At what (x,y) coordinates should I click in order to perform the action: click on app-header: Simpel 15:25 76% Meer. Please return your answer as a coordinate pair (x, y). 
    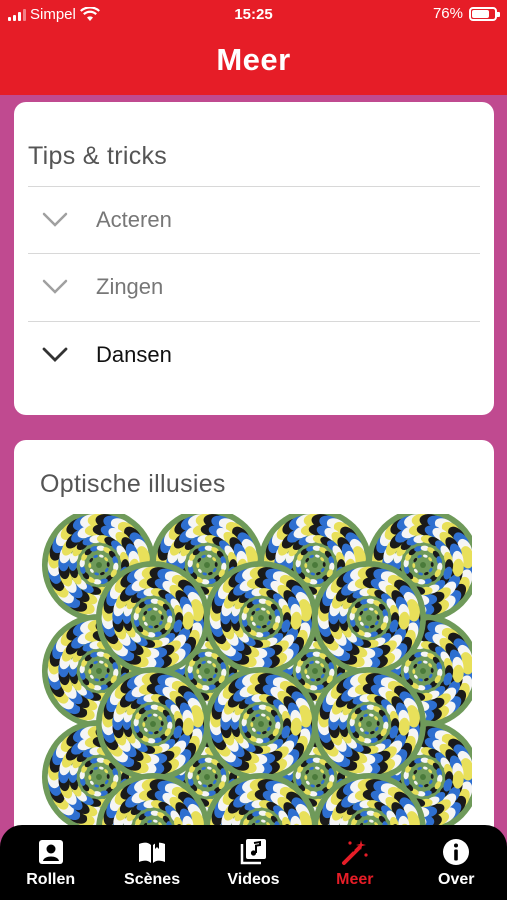
    Looking at the image, I should click on (253, 47).